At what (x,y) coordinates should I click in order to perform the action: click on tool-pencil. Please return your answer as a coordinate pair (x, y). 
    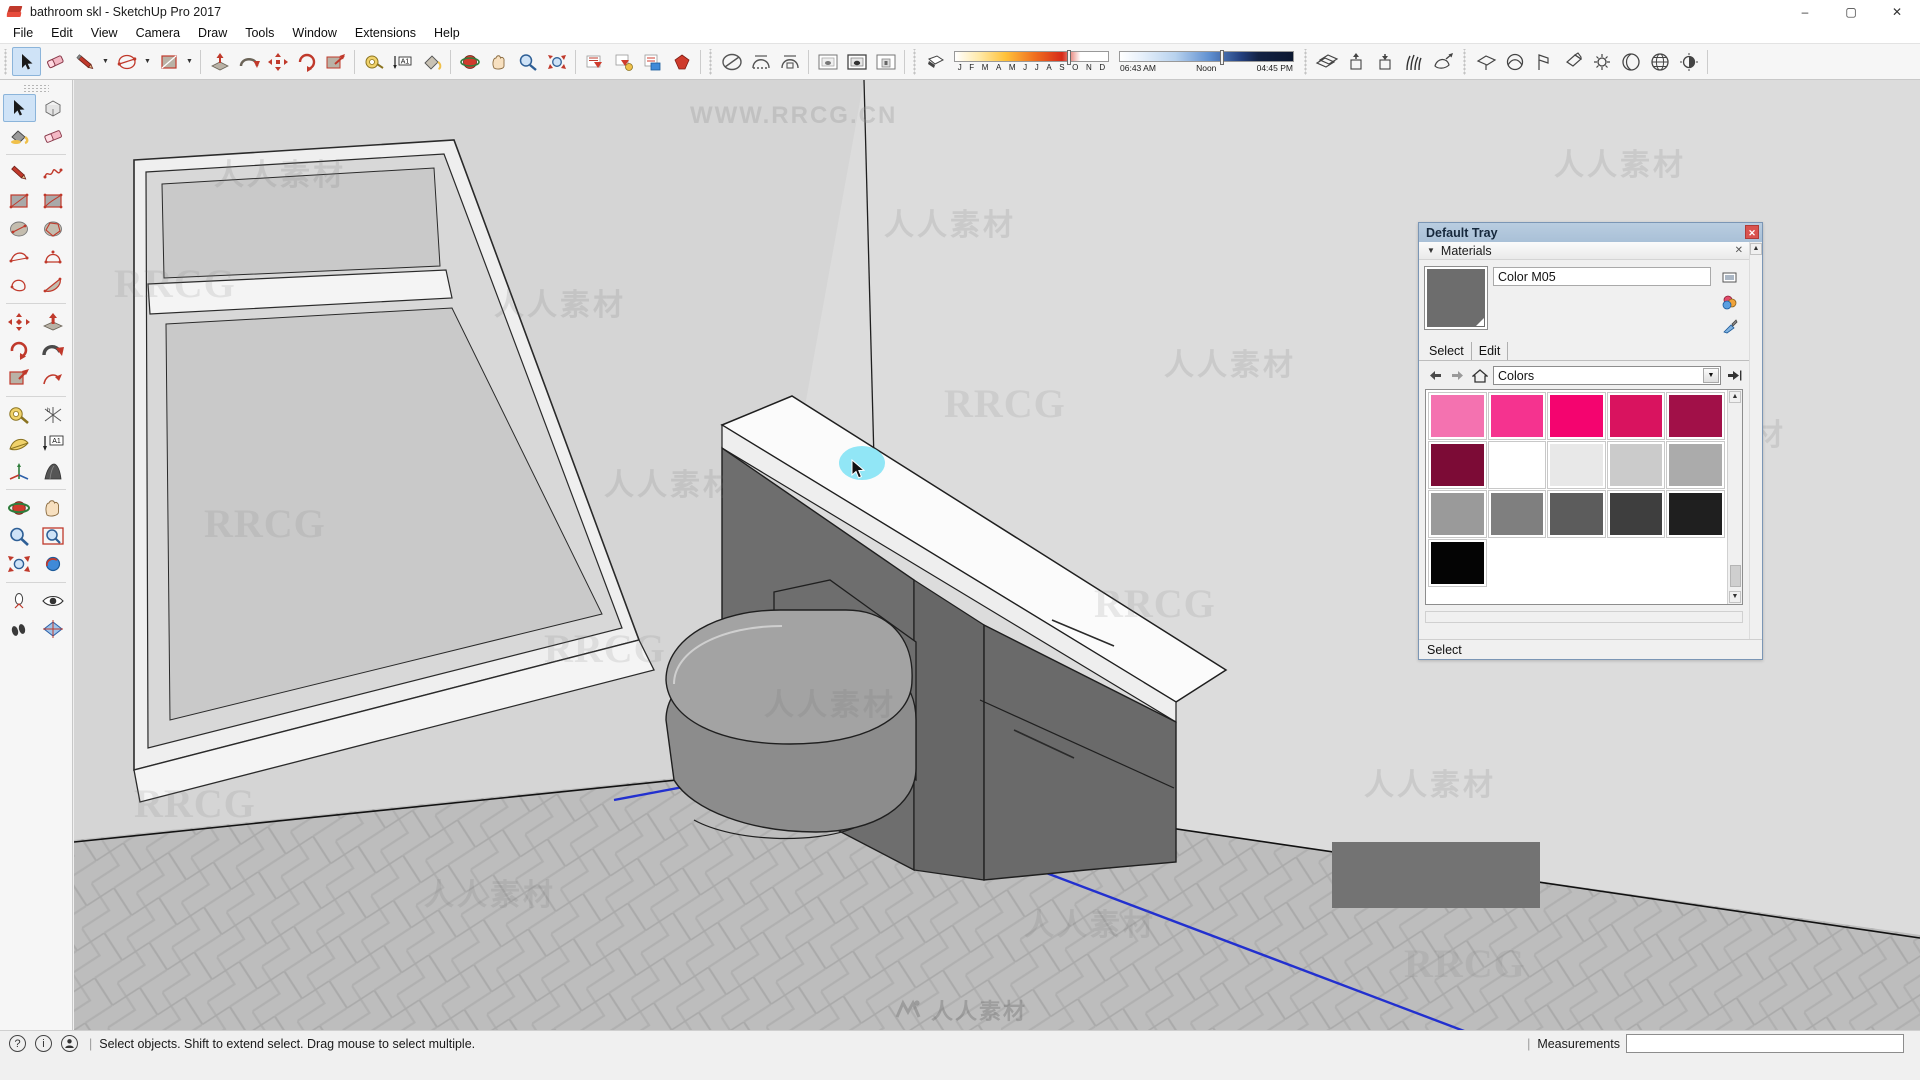
    Looking at the image, I should click on (84, 61).